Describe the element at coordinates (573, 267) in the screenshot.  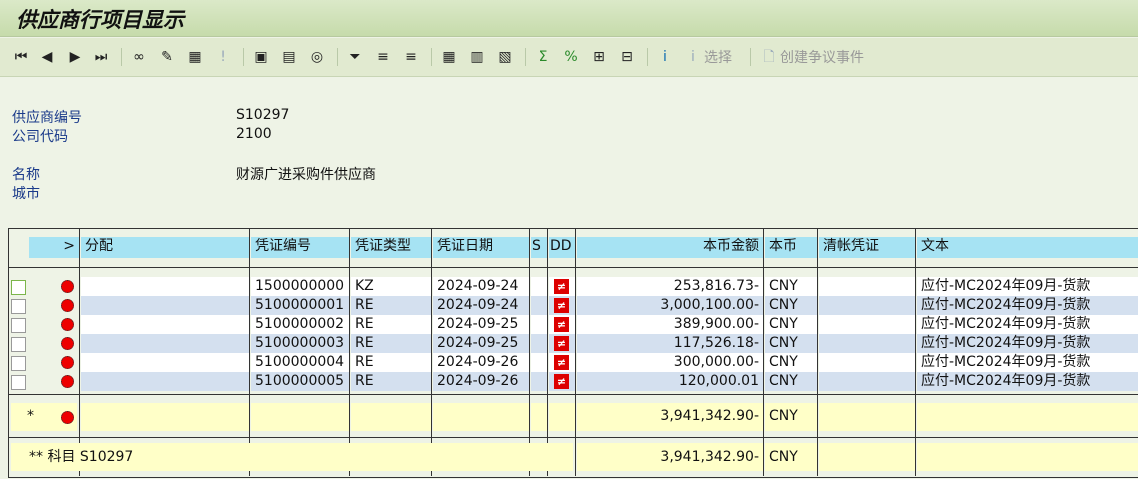
I see `header-divider` at that location.